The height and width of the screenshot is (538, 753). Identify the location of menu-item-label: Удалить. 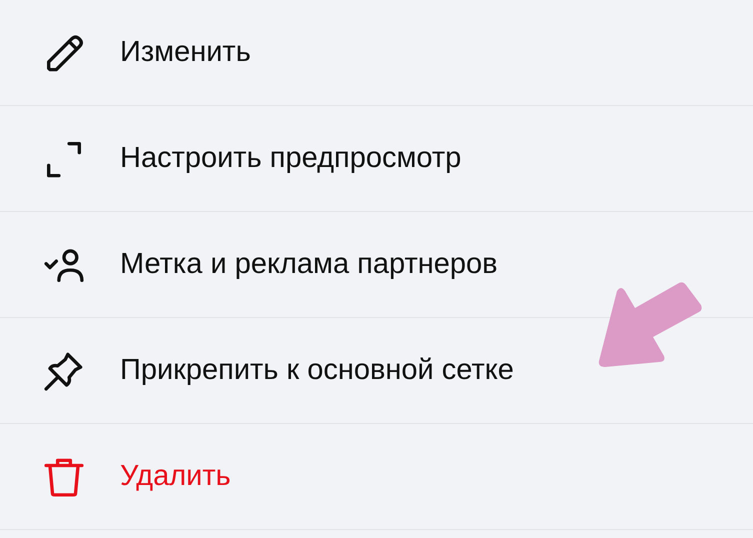
(175, 476).